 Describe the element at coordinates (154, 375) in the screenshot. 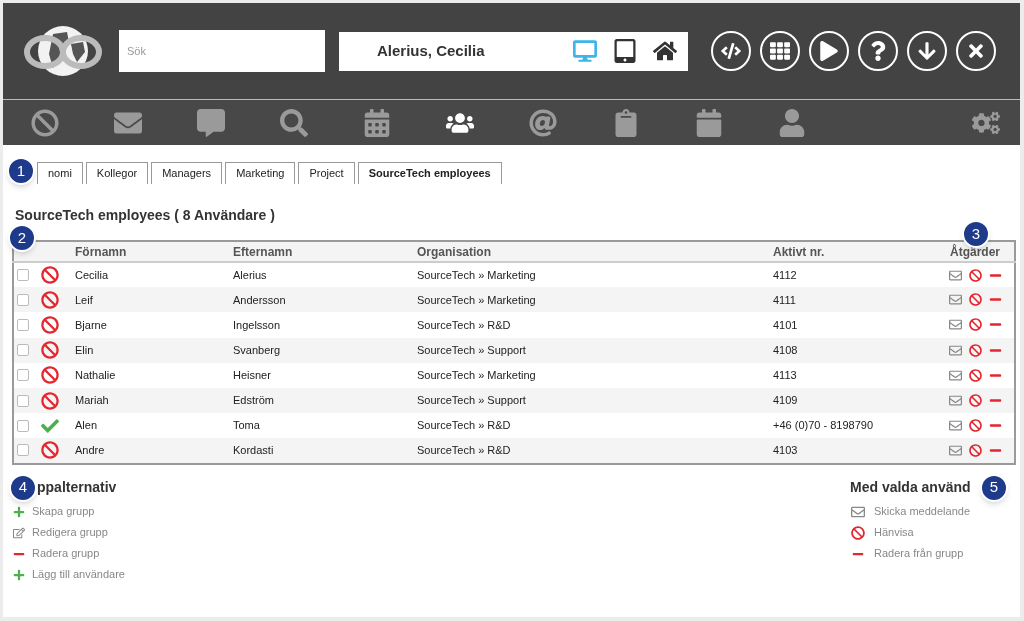

I see `table-cell: Nathalie` at that location.